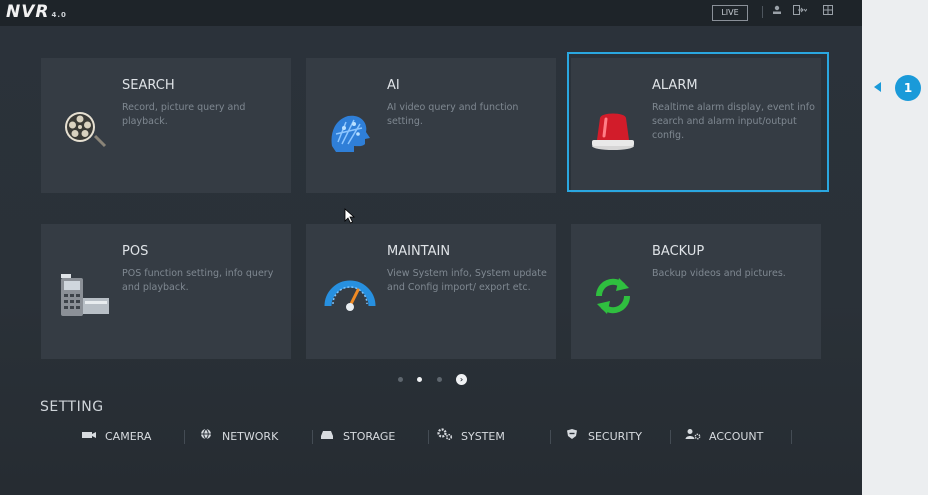 The height and width of the screenshot is (495, 928). What do you see at coordinates (148, 85) in the screenshot?
I see `tile-title: SEARCH` at bounding box center [148, 85].